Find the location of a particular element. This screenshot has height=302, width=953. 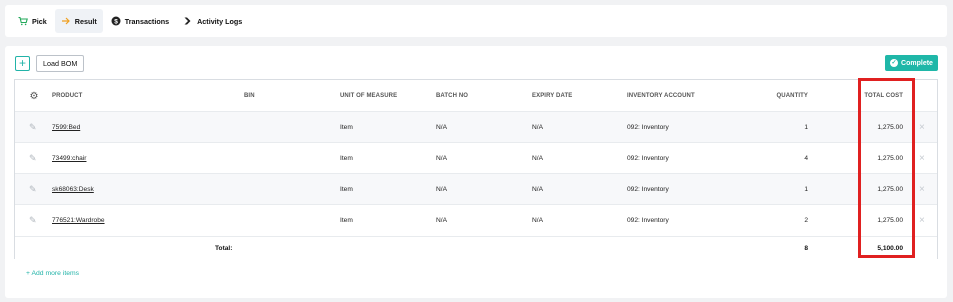

total-cost: 5,100.00 is located at coordinates (890, 248).